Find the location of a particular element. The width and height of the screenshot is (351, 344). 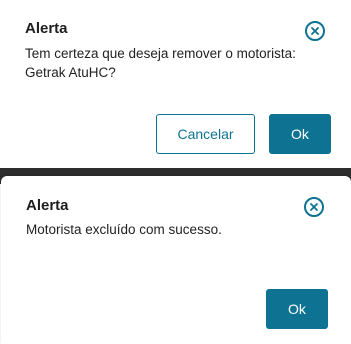

message-line-2: Getrak AtuHC? is located at coordinates (70, 72).